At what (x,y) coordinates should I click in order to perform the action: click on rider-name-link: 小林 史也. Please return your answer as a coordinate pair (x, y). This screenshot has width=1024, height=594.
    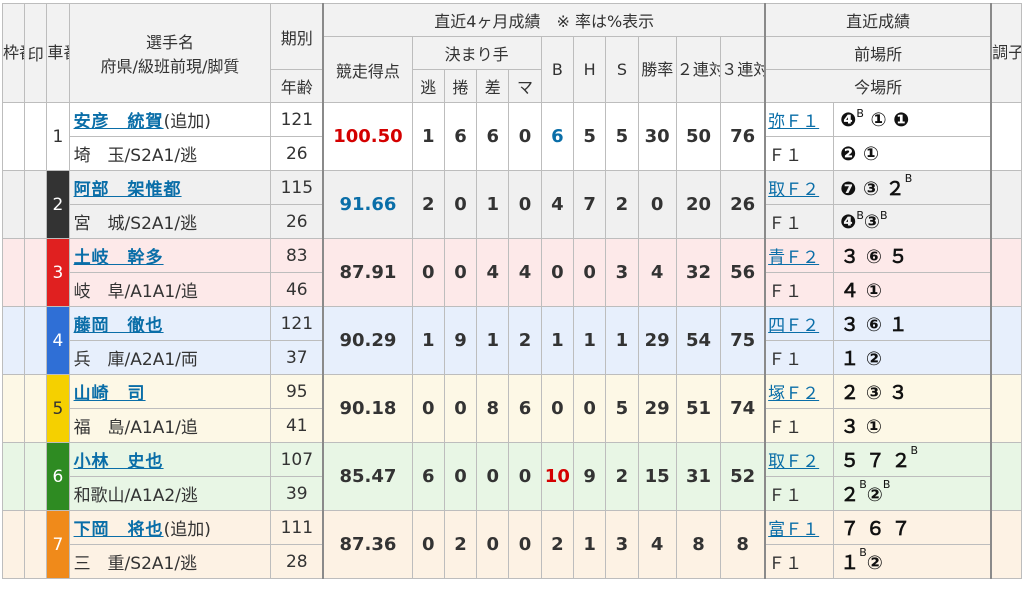
    Looking at the image, I should click on (119, 462).